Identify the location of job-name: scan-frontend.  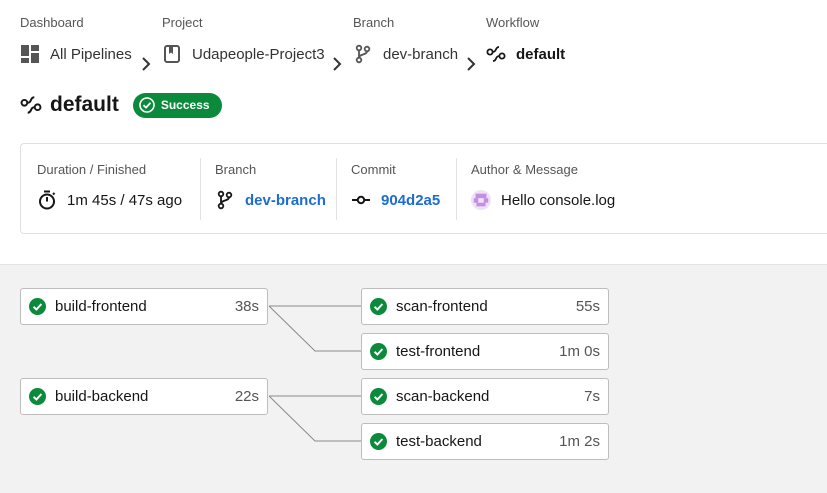
(442, 306).